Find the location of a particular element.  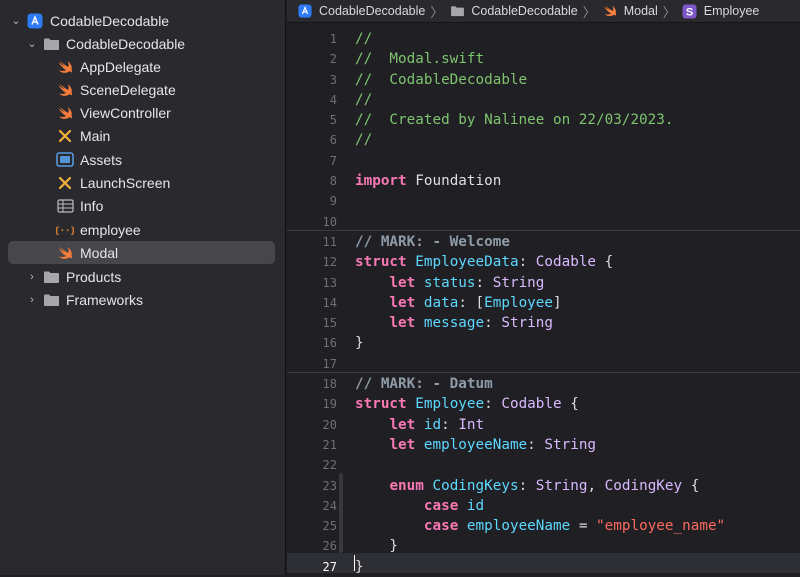

code-fold-ribbon is located at coordinates (341, 513).